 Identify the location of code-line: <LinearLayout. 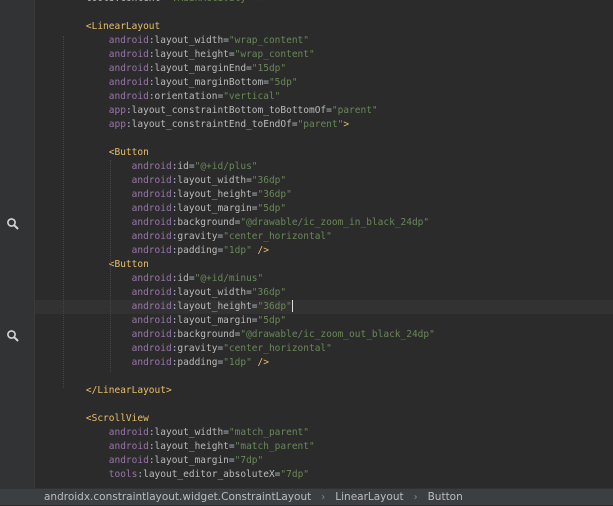
(324, 27).